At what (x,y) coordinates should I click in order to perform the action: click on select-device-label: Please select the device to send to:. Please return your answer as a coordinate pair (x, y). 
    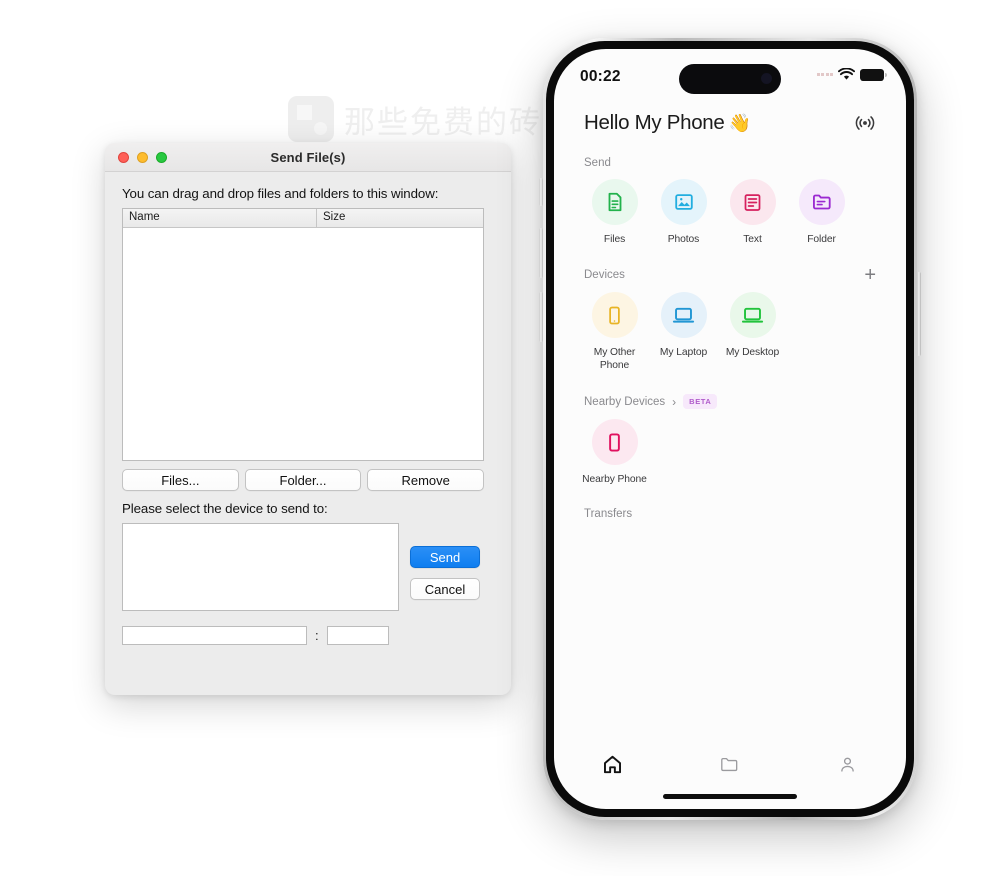
    Looking at the image, I should click on (225, 508).